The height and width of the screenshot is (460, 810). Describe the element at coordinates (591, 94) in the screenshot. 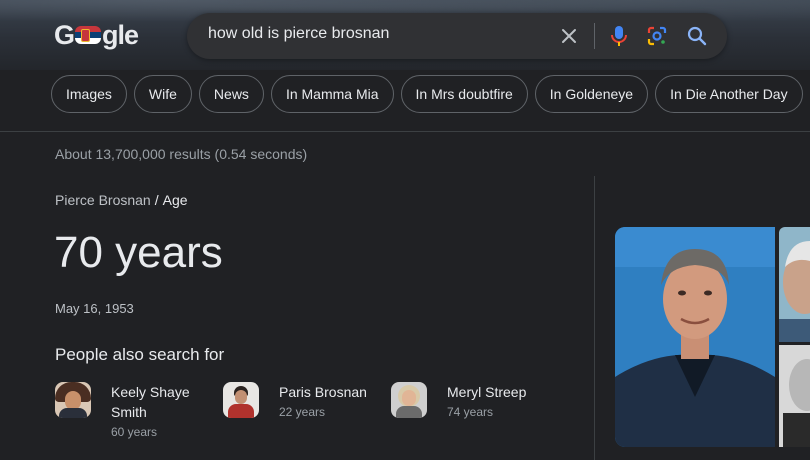

I see `chip-goldeneye: In Goldeneye` at that location.